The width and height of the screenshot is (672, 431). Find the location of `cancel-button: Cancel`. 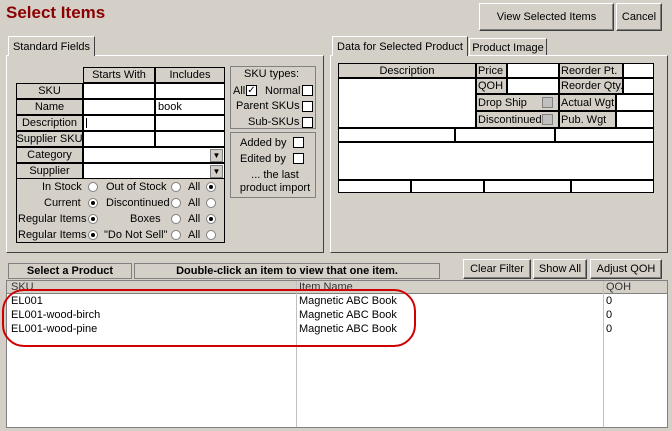

cancel-button: Cancel is located at coordinates (639, 17).